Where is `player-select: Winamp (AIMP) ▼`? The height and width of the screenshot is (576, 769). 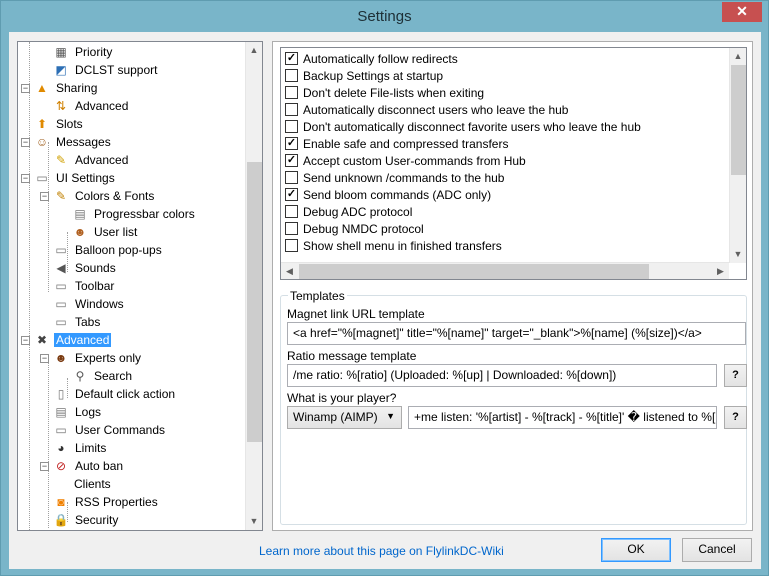
player-select: Winamp (AIMP) ▼ is located at coordinates (344, 417).